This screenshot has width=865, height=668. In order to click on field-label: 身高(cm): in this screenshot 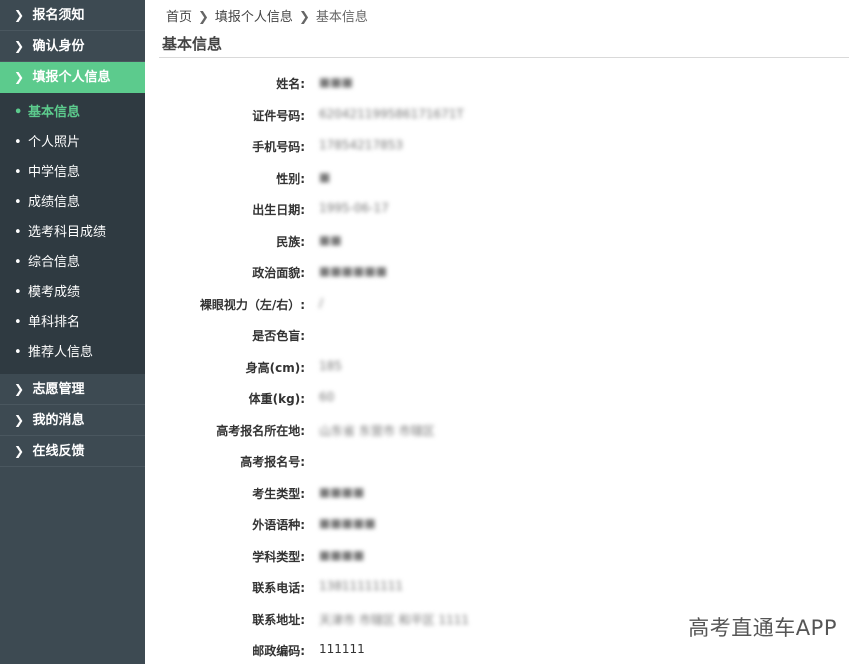, I will do `click(275, 367)`.